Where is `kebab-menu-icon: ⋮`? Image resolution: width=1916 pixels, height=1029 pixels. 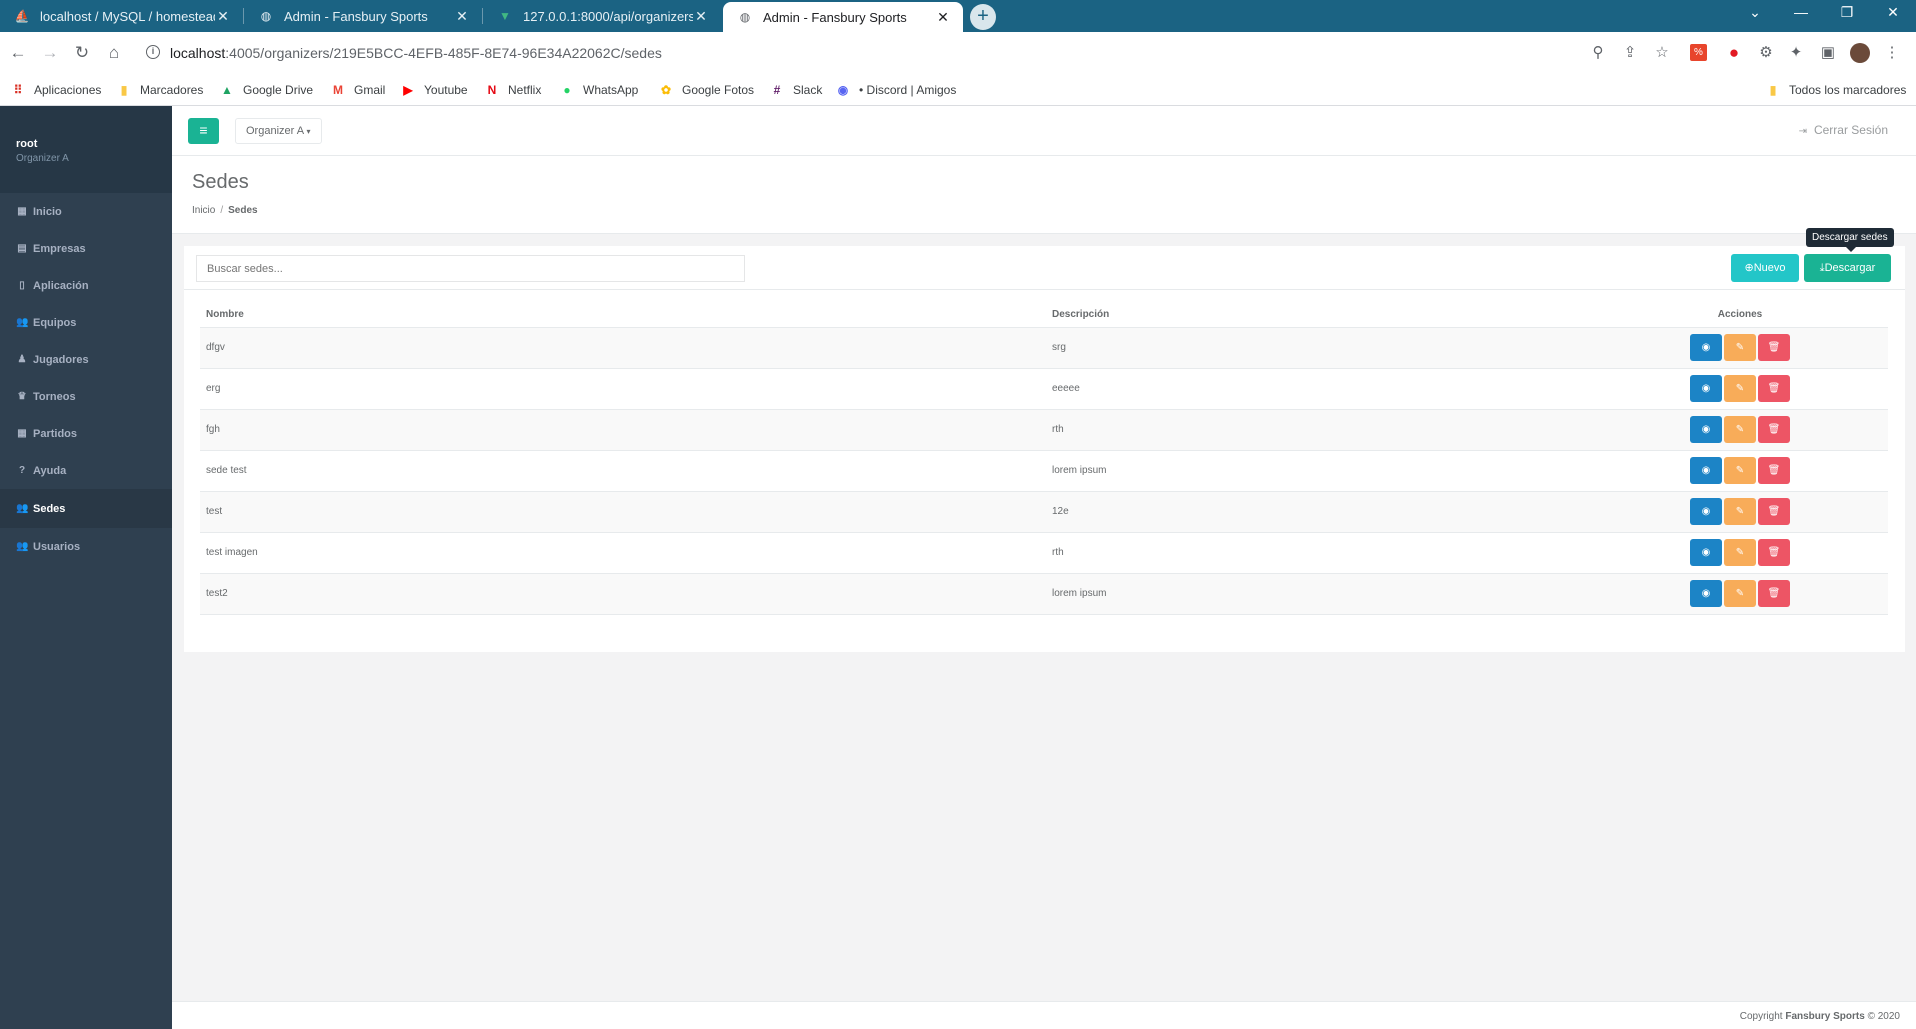 kebab-menu-icon: ⋮ is located at coordinates (1892, 53).